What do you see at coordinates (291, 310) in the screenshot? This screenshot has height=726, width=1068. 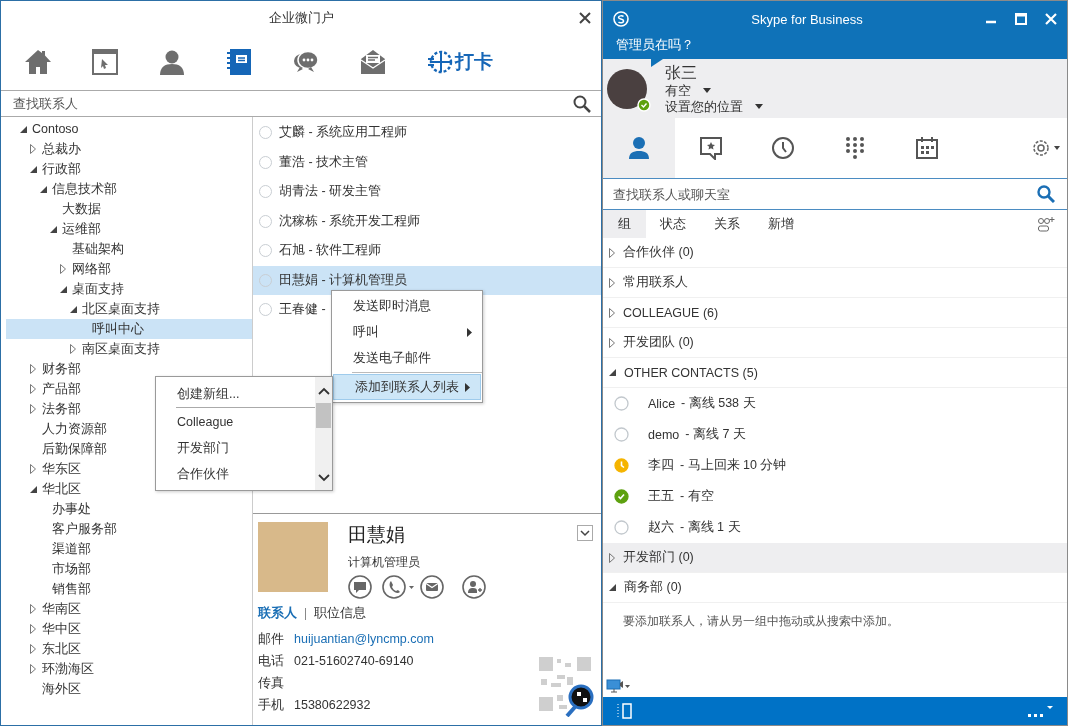 I see `contact-item: 王春健 -` at bounding box center [291, 310].